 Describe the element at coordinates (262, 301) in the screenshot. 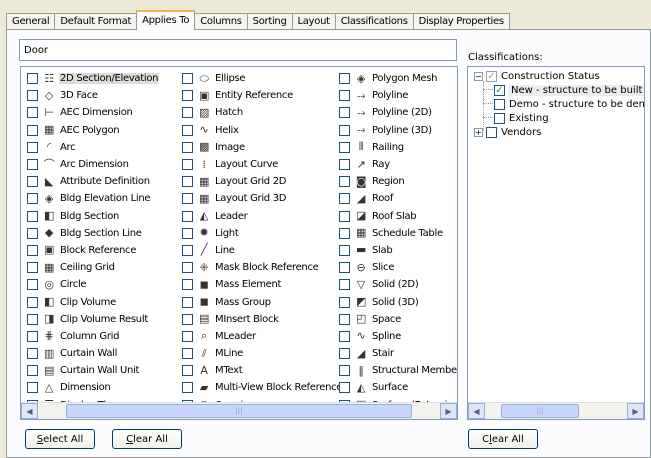

I see `list-item: ◼ Mass Group` at that location.